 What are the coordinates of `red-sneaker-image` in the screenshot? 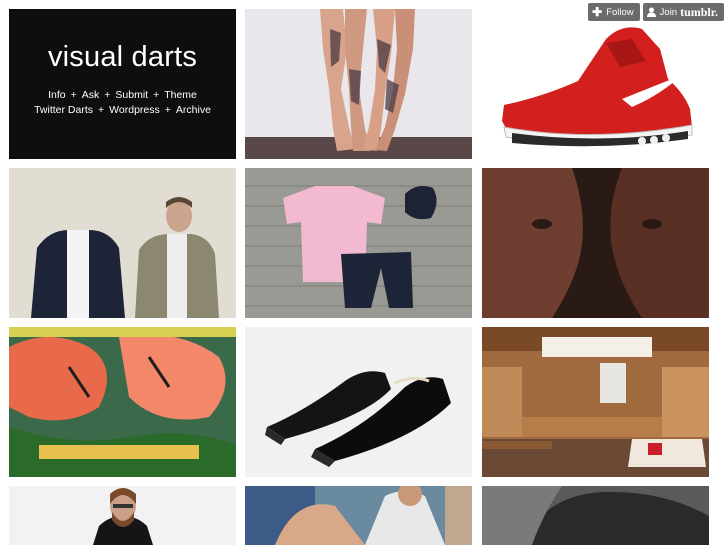 It's located at (595, 84).